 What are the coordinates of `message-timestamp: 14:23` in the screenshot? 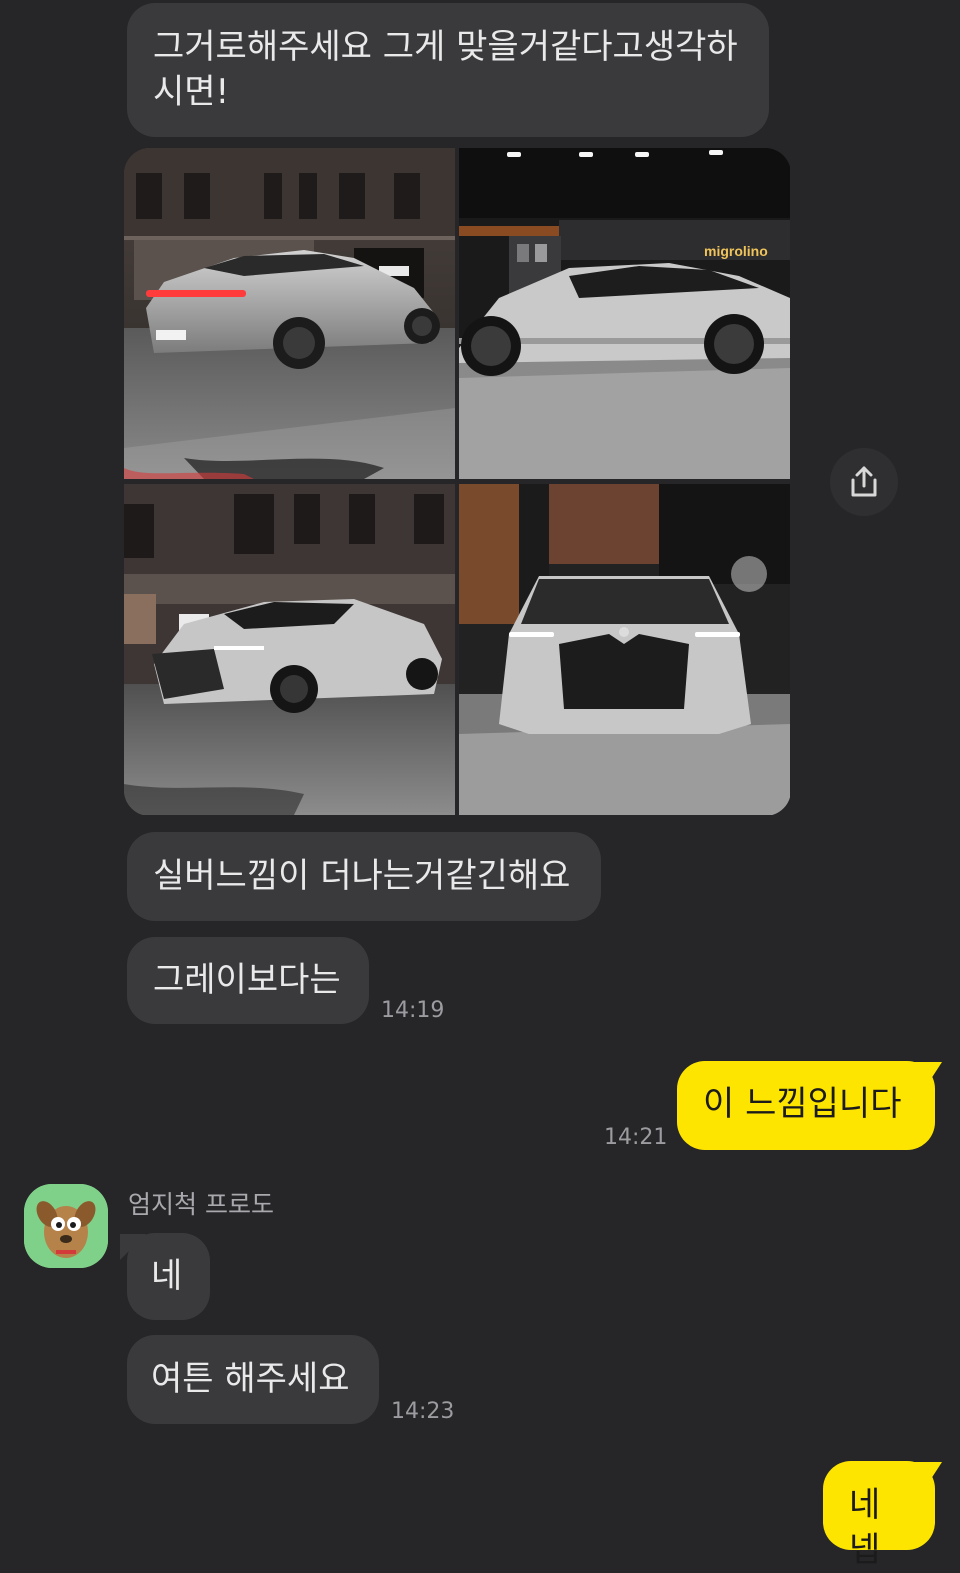 It's located at (423, 1411).